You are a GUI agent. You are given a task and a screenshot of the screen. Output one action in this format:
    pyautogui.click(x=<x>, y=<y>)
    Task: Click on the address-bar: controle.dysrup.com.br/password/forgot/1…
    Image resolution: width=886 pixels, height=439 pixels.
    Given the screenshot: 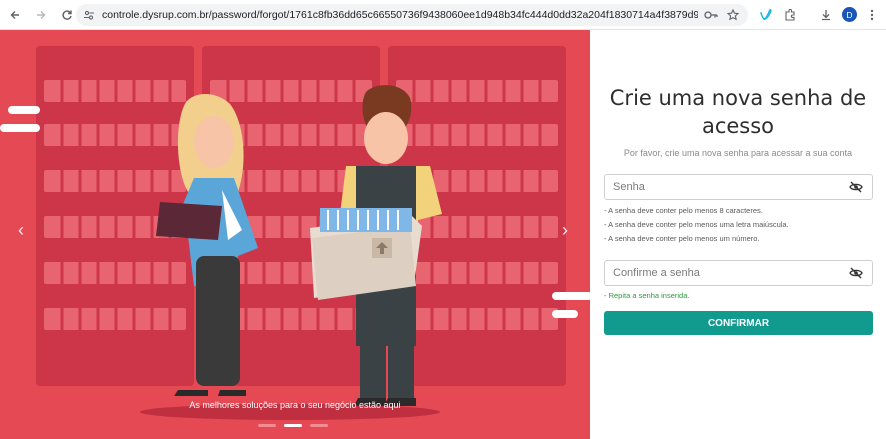 What is the action you would take?
    pyautogui.click(x=412, y=15)
    